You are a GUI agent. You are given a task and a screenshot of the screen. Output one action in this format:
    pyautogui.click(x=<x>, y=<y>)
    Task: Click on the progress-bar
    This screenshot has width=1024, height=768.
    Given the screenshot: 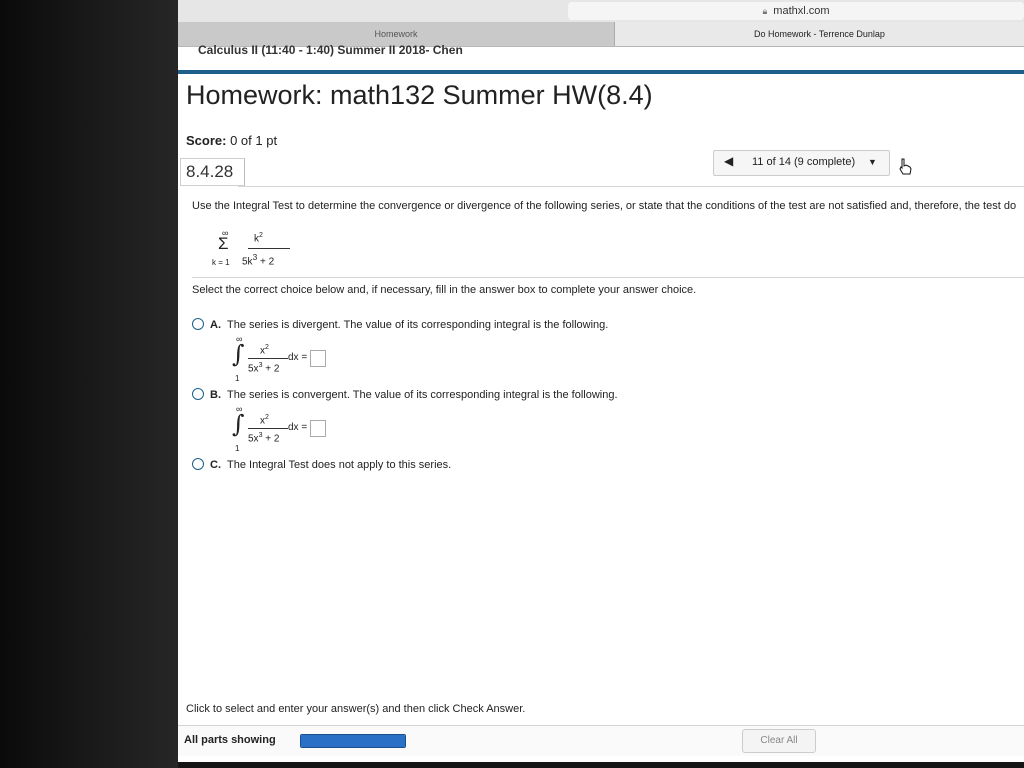 What is the action you would take?
    pyautogui.click(x=353, y=741)
    